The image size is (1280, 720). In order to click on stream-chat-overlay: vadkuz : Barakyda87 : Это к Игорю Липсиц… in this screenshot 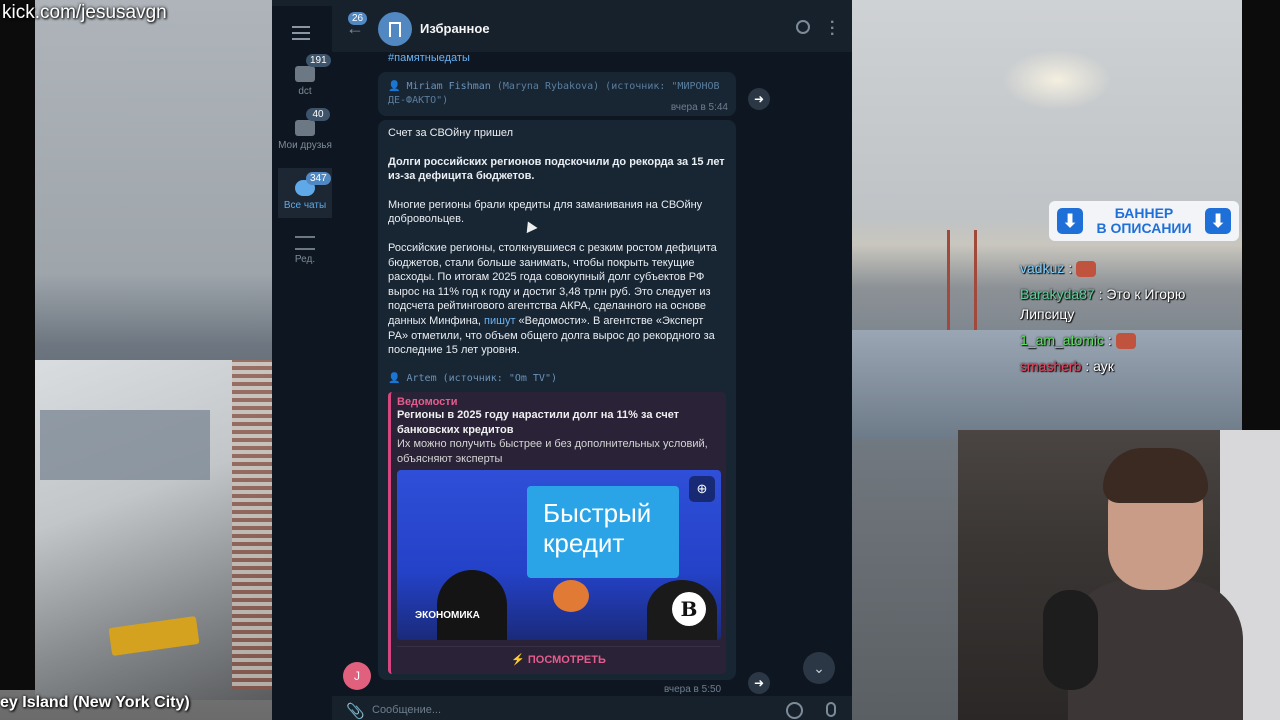, I will do `click(1131, 320)`.